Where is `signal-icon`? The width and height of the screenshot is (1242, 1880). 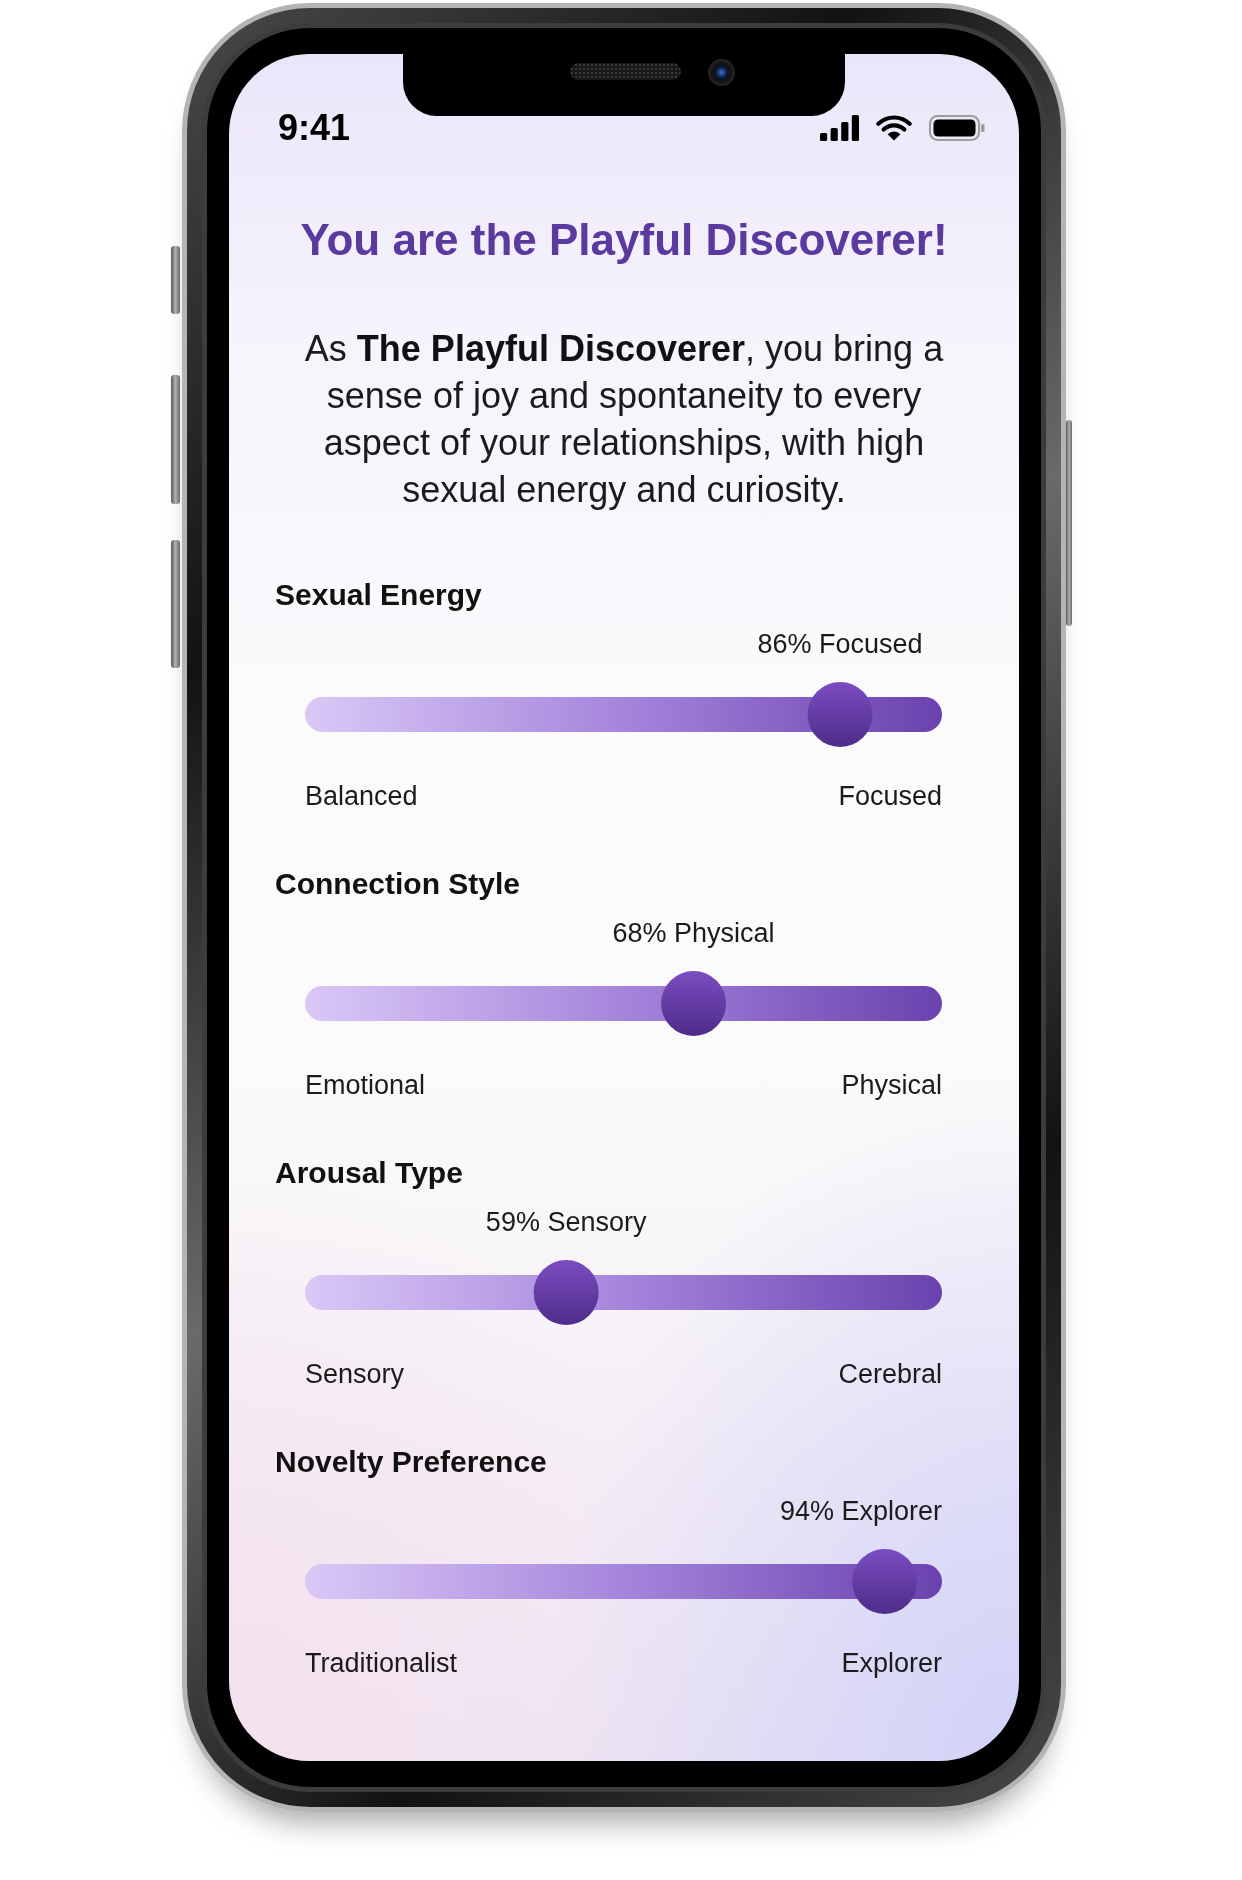 signal-icon is located at coordinates (839, 128).